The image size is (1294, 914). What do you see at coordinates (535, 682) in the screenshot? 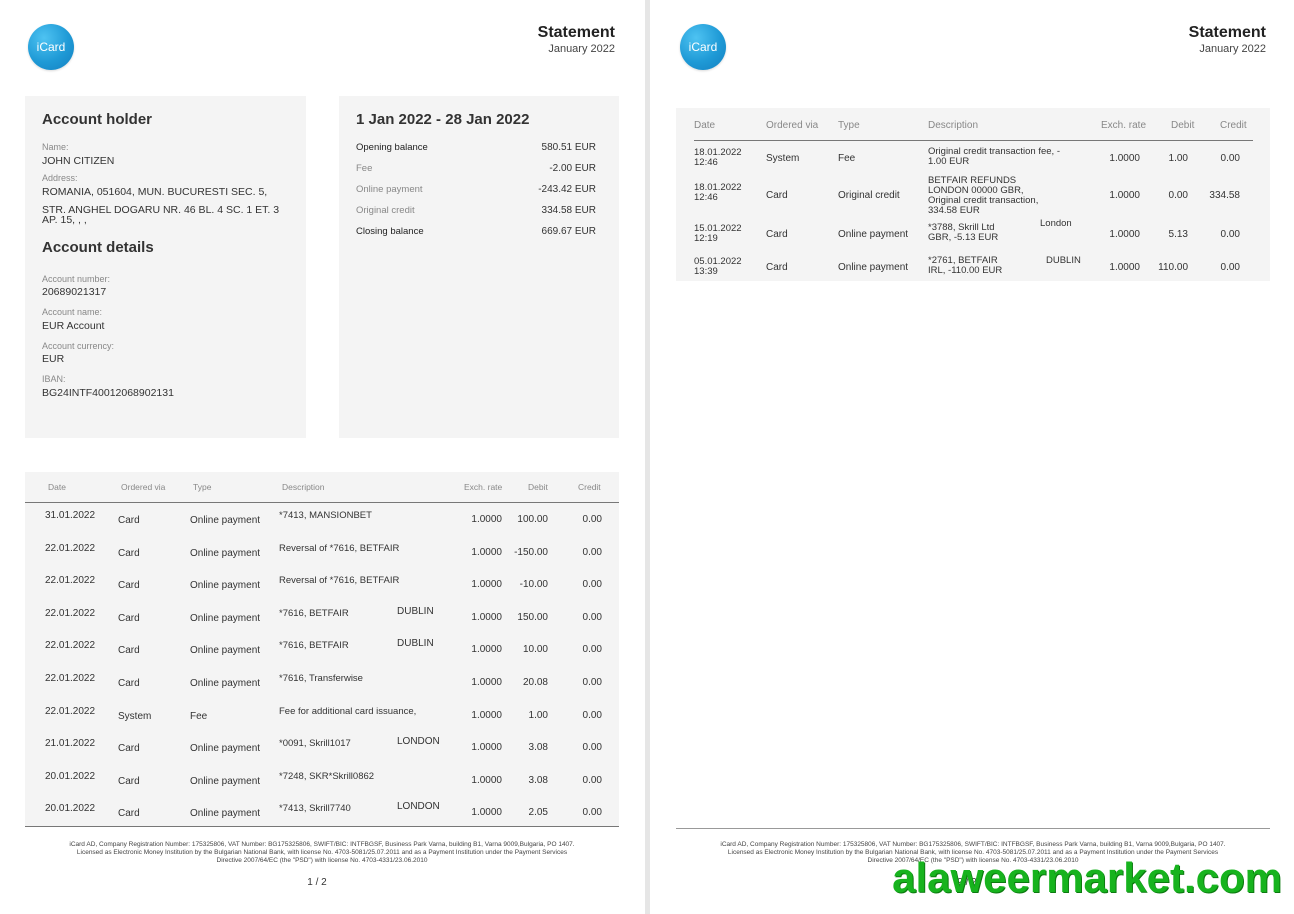
I see `cell-debit: 20.08` at bounding box center [535, 682].